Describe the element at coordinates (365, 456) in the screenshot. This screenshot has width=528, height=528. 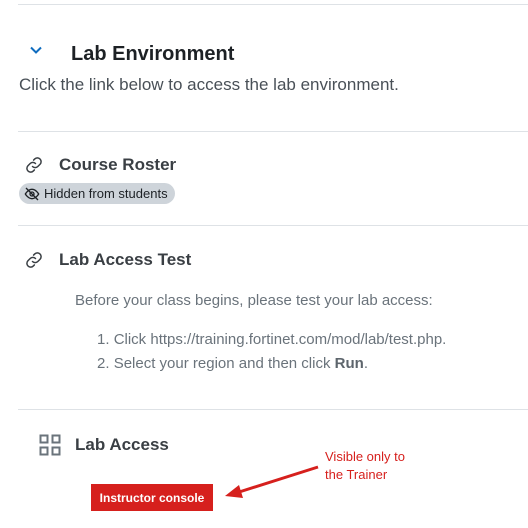
I see `annotation-line-1: Visible only to` at that location.